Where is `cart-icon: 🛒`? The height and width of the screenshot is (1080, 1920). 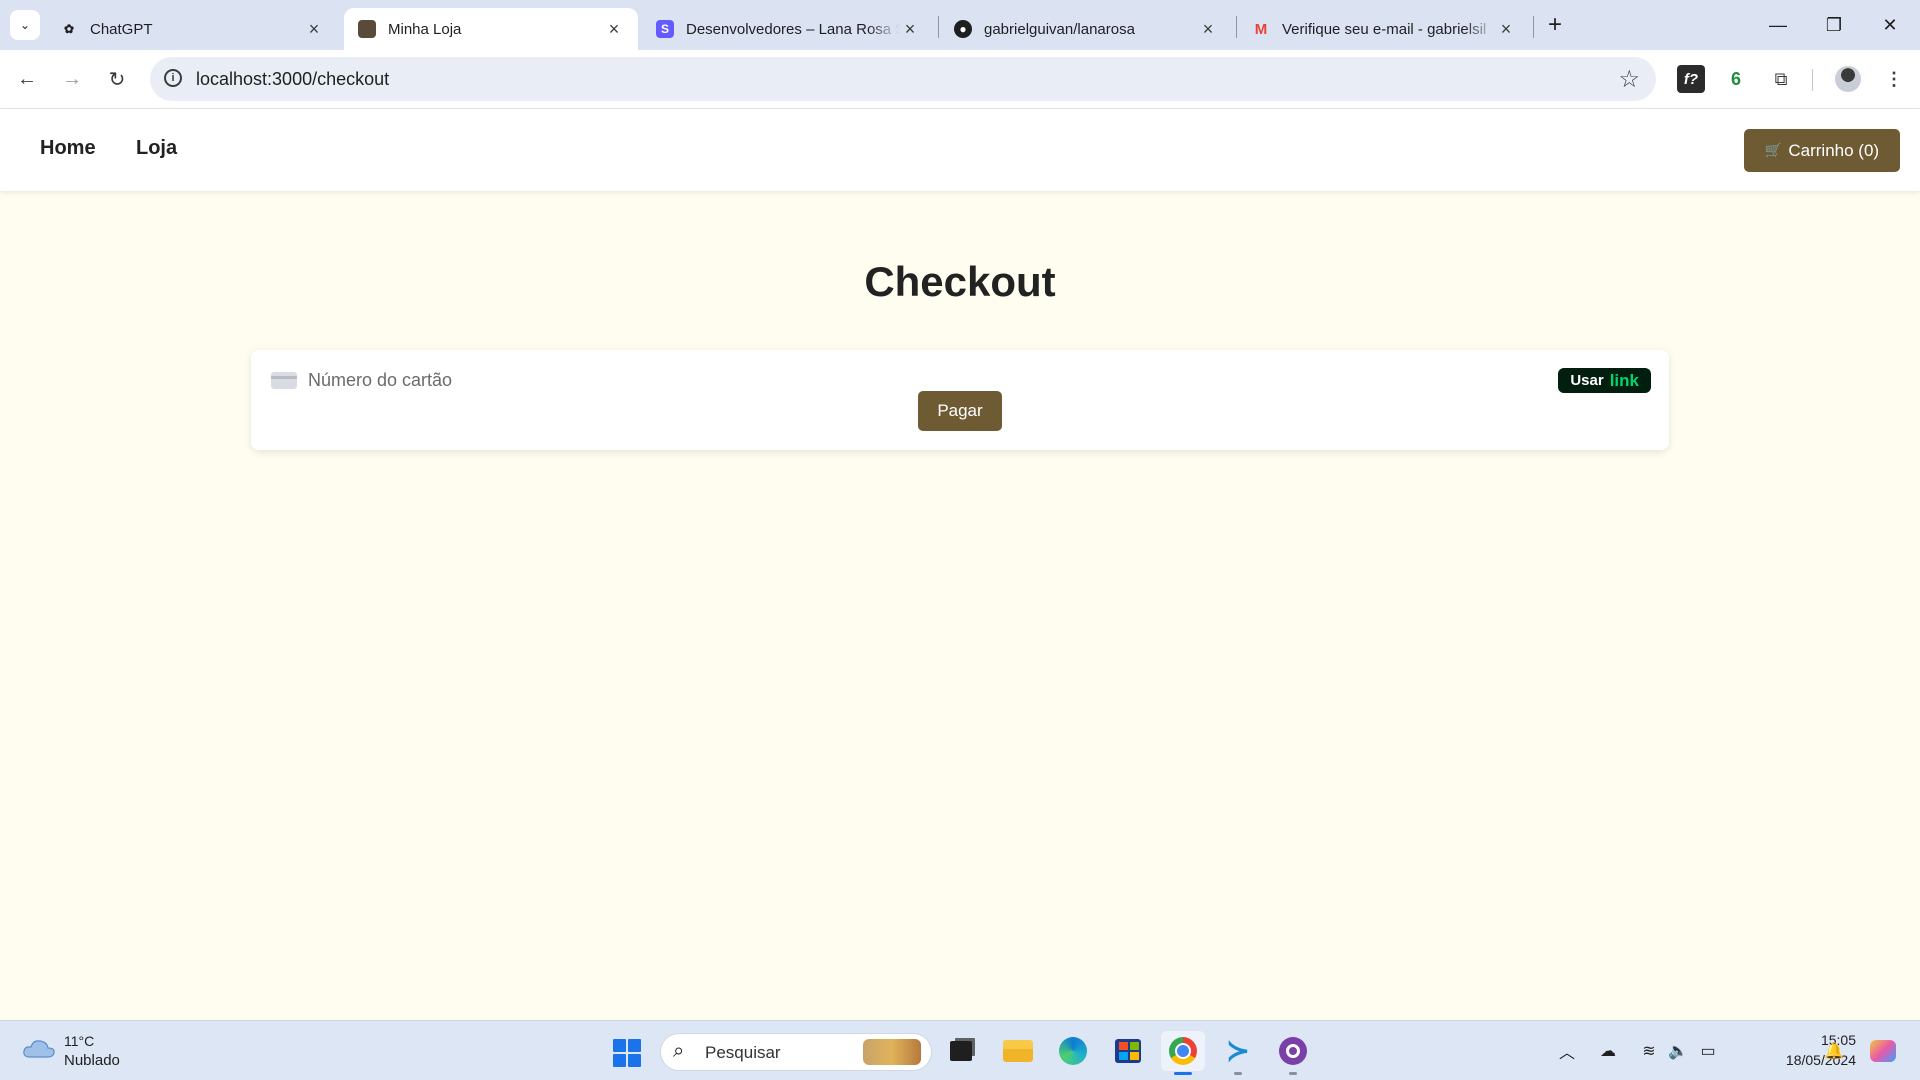
cart-icon: 🛒 is located at coordinates (1773, 150).